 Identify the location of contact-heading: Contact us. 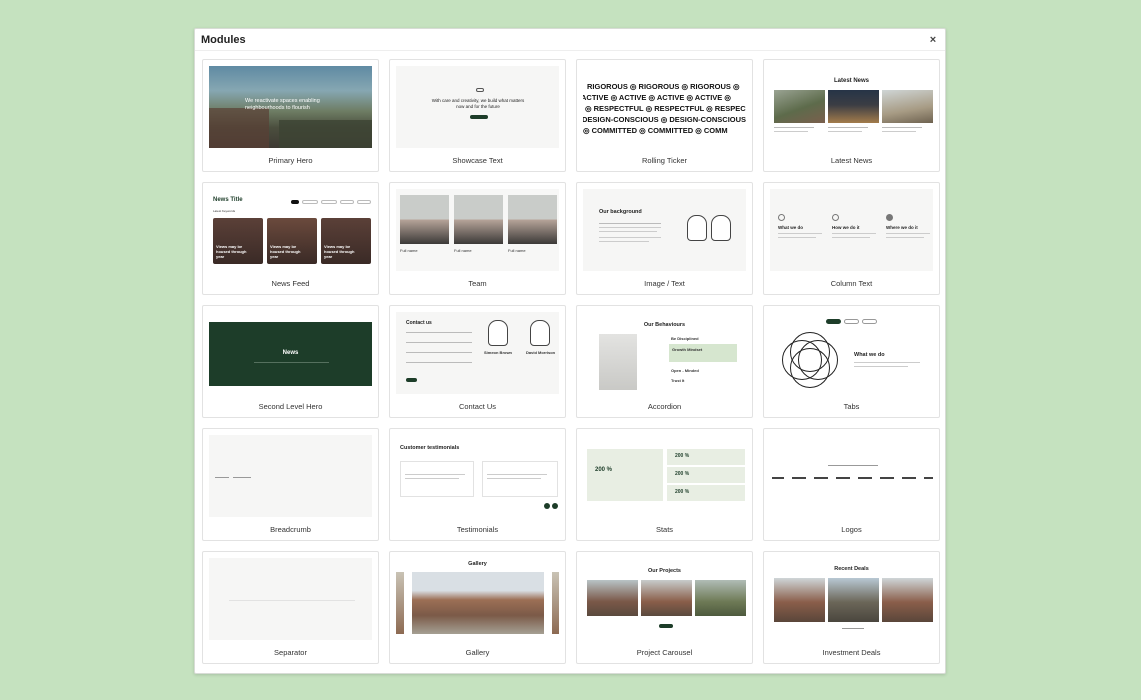
(419, 323).